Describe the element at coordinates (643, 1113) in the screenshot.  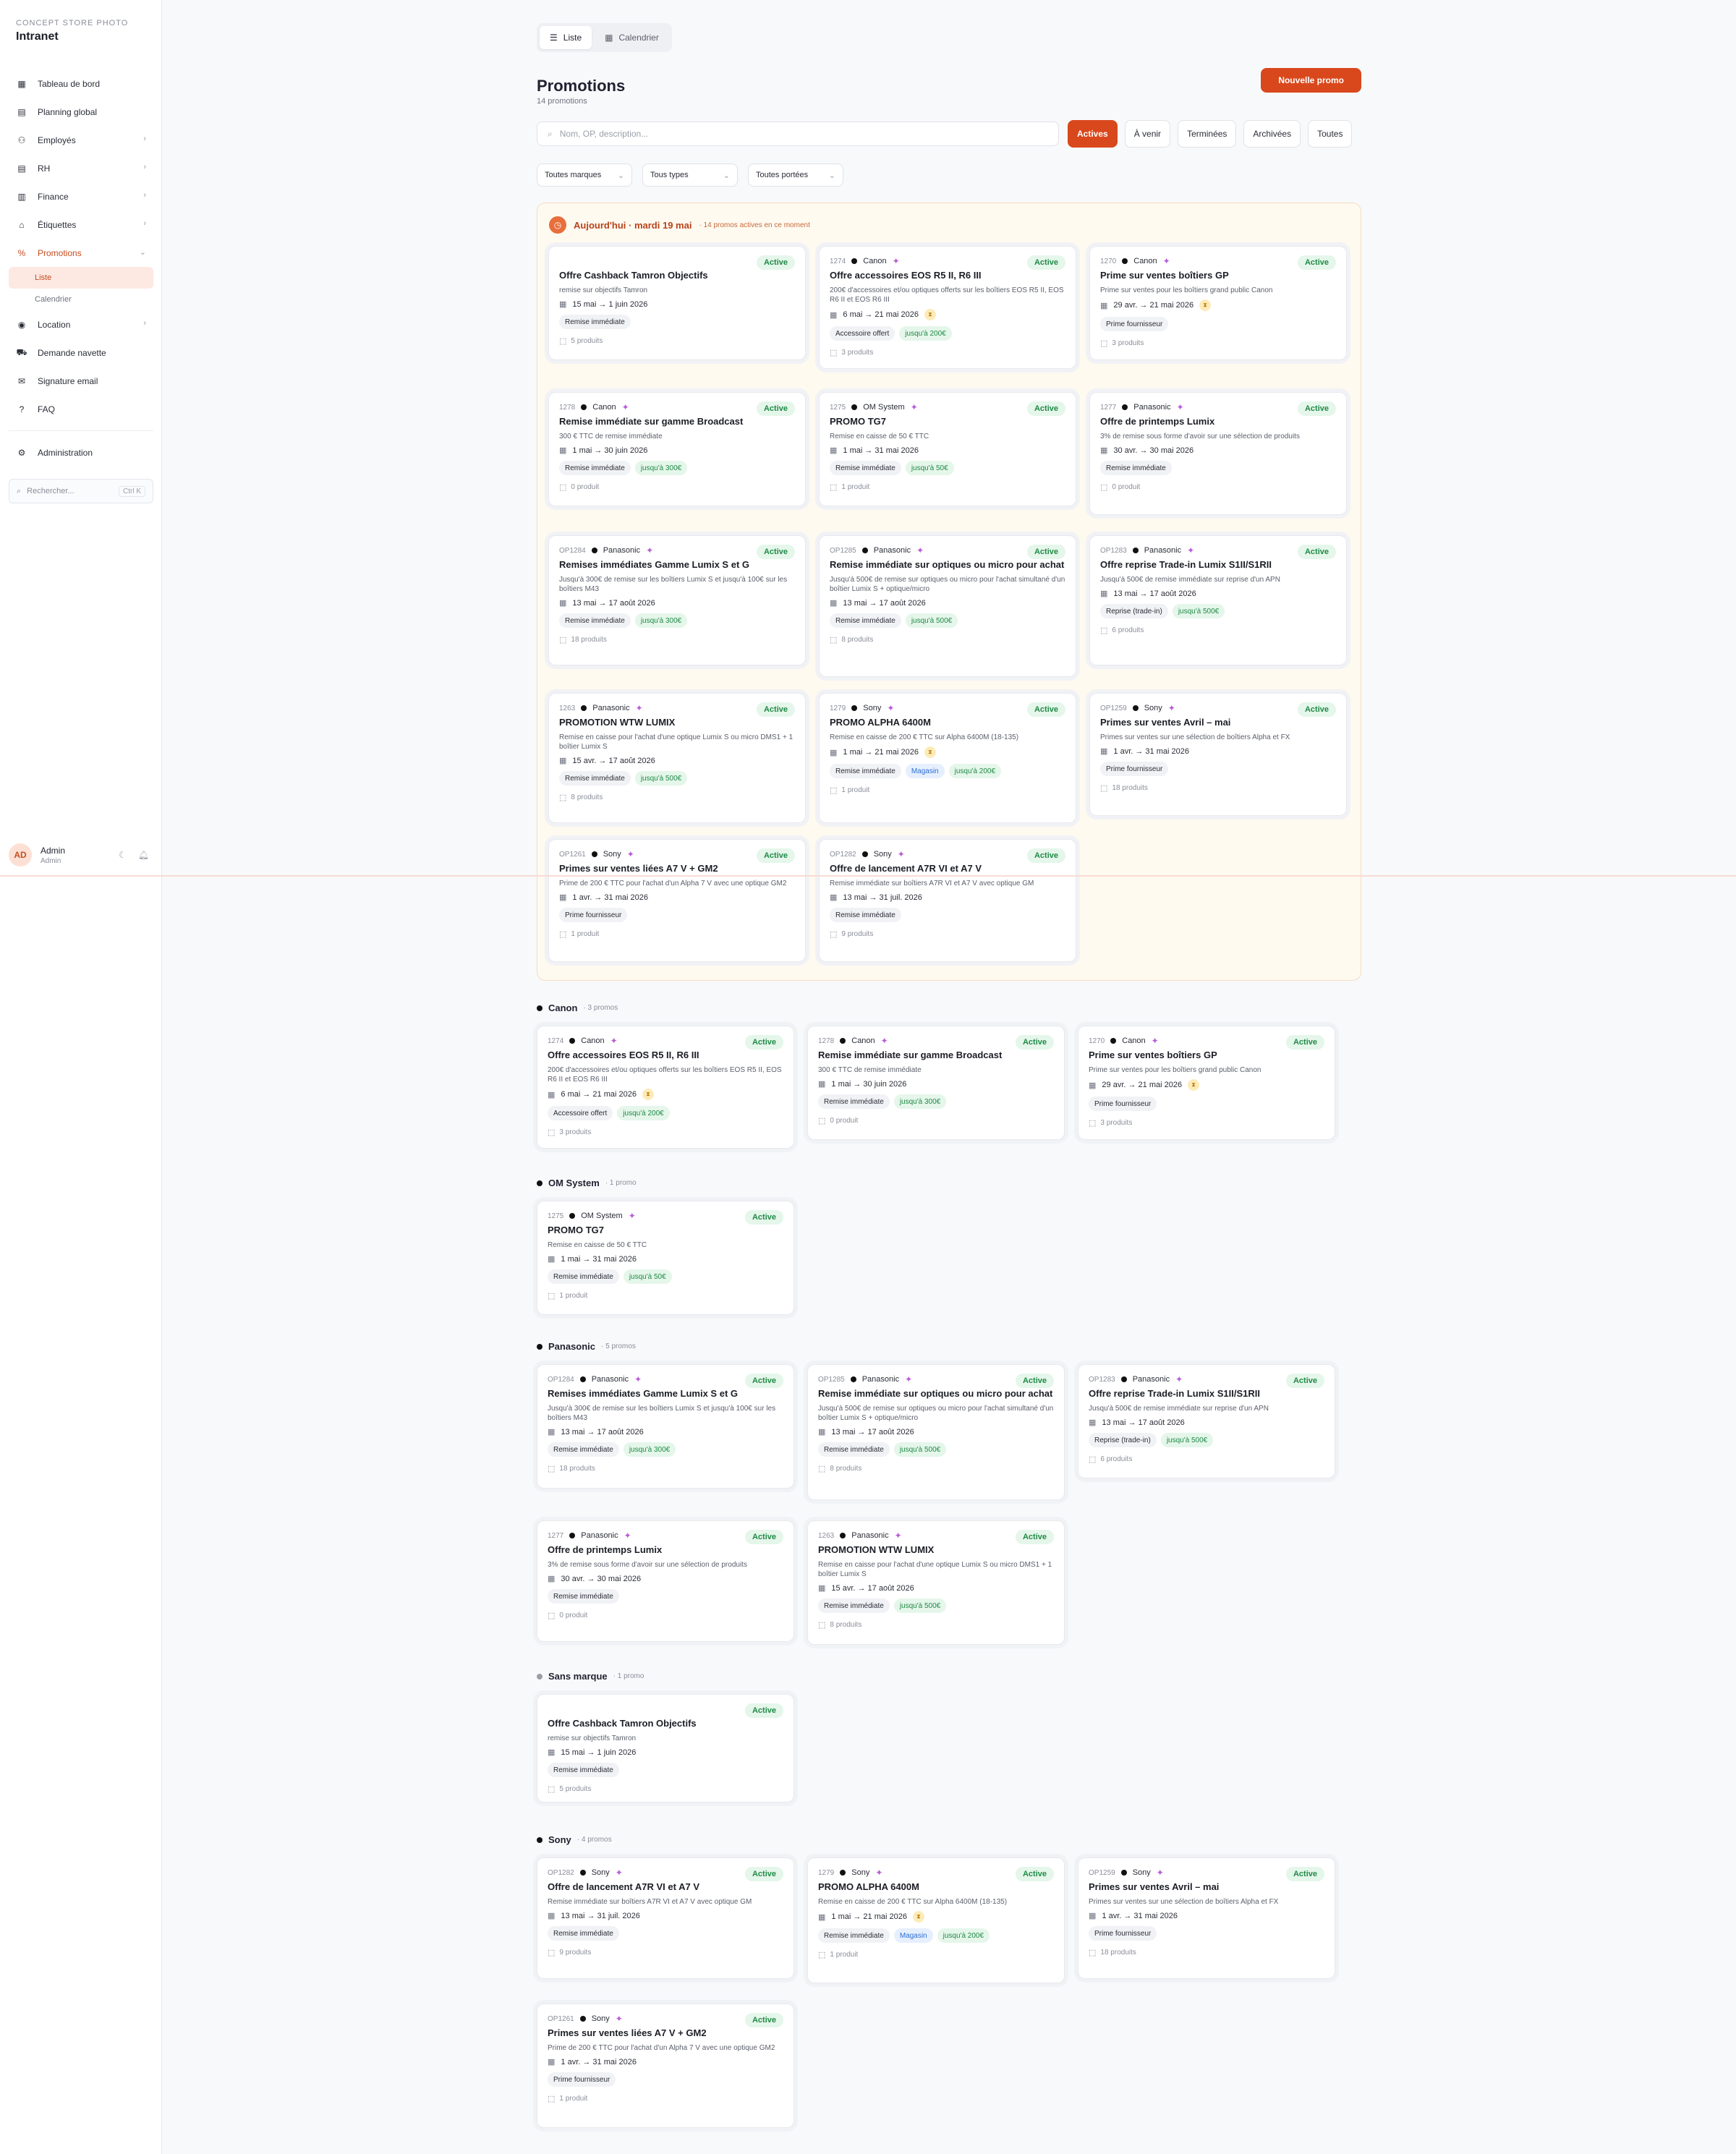
I see `amount-tag: jusqu'à 200€` at that location.